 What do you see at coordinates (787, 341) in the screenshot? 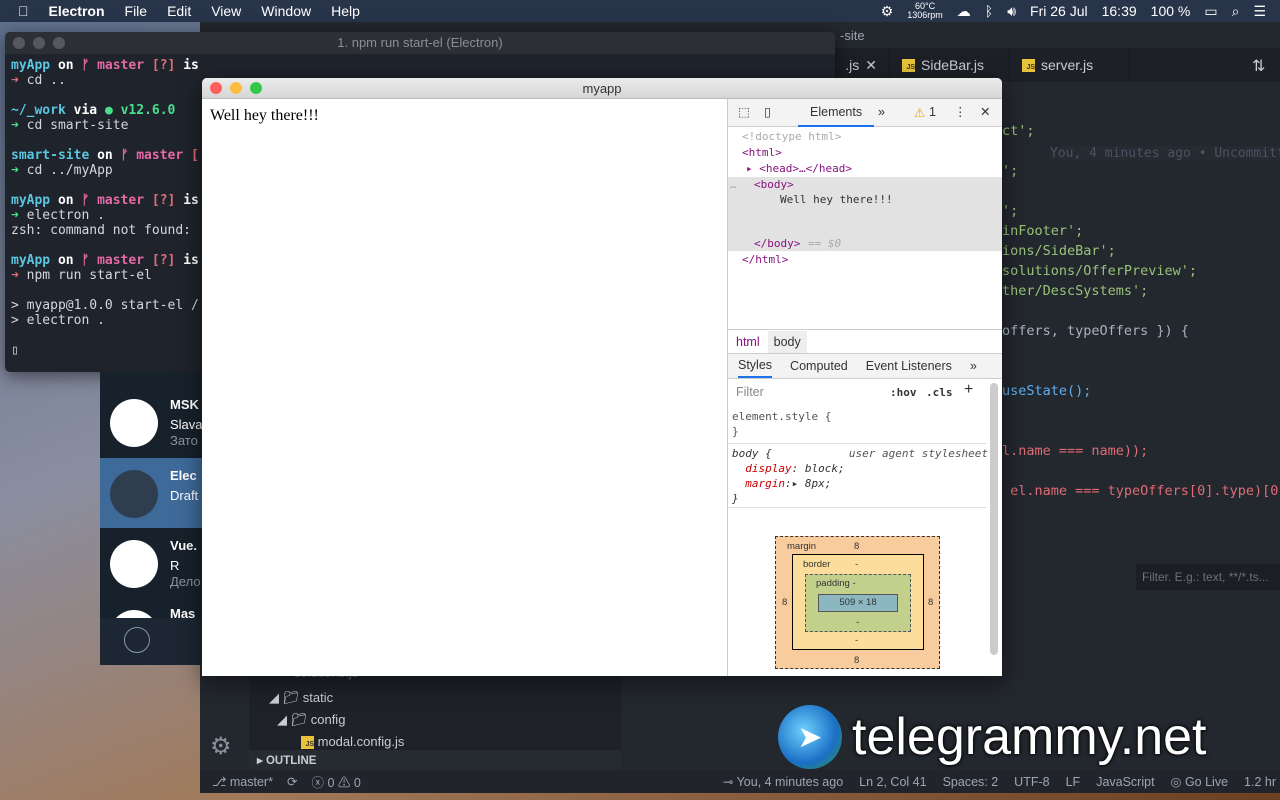
I see `crumb-body: body` at bounding box center [787, 341].